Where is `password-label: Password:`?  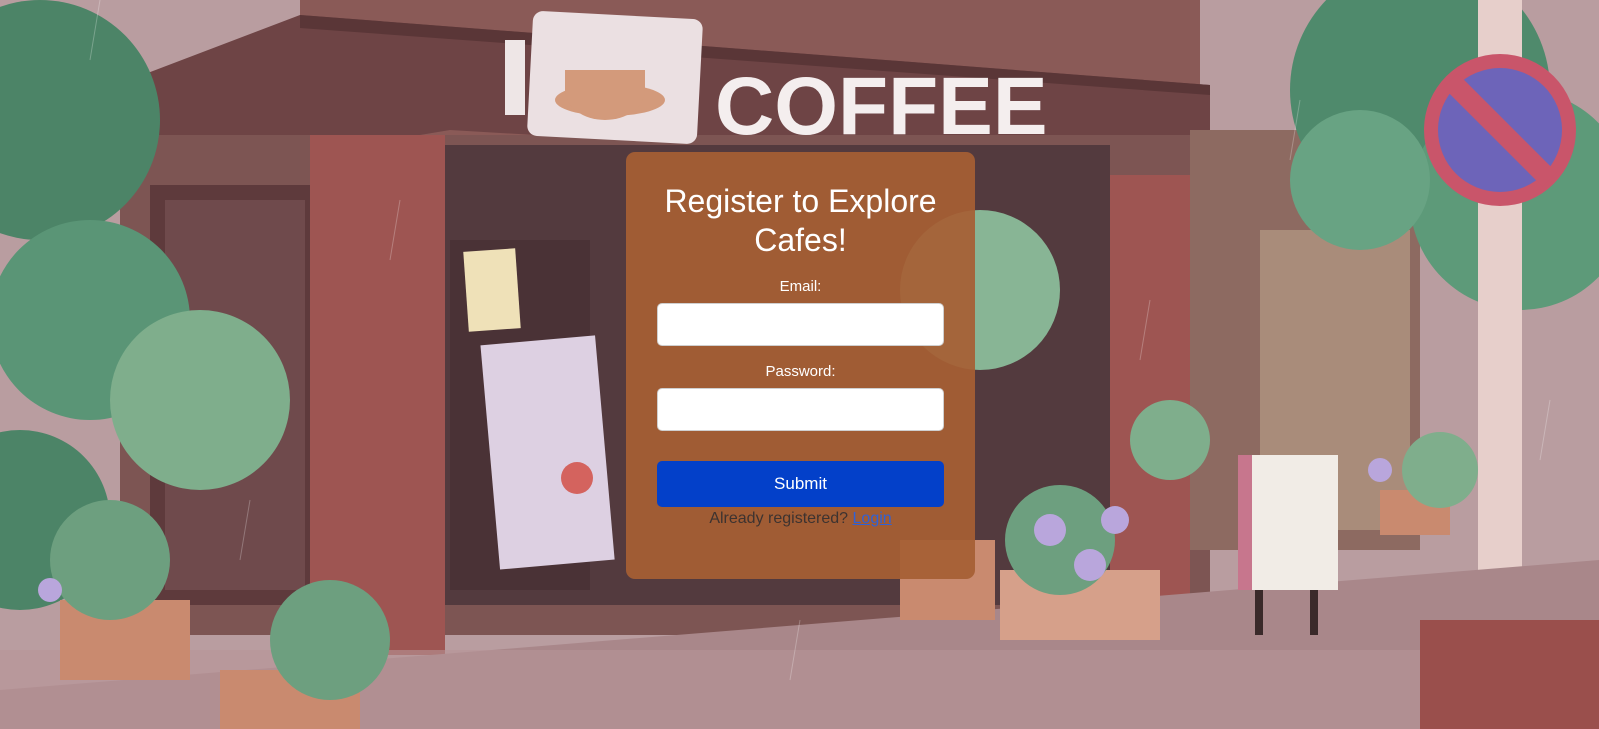 password-label: Password: is located at coordinates (800, 371).